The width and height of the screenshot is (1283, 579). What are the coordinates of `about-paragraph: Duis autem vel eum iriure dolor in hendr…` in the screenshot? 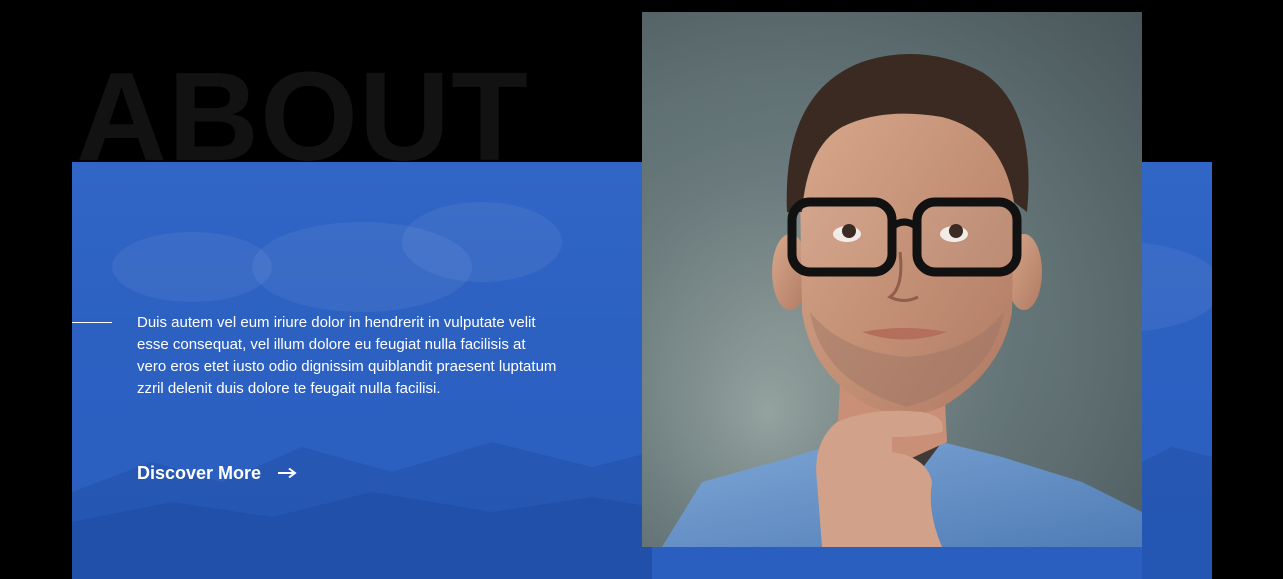 It's located at (347, 355).